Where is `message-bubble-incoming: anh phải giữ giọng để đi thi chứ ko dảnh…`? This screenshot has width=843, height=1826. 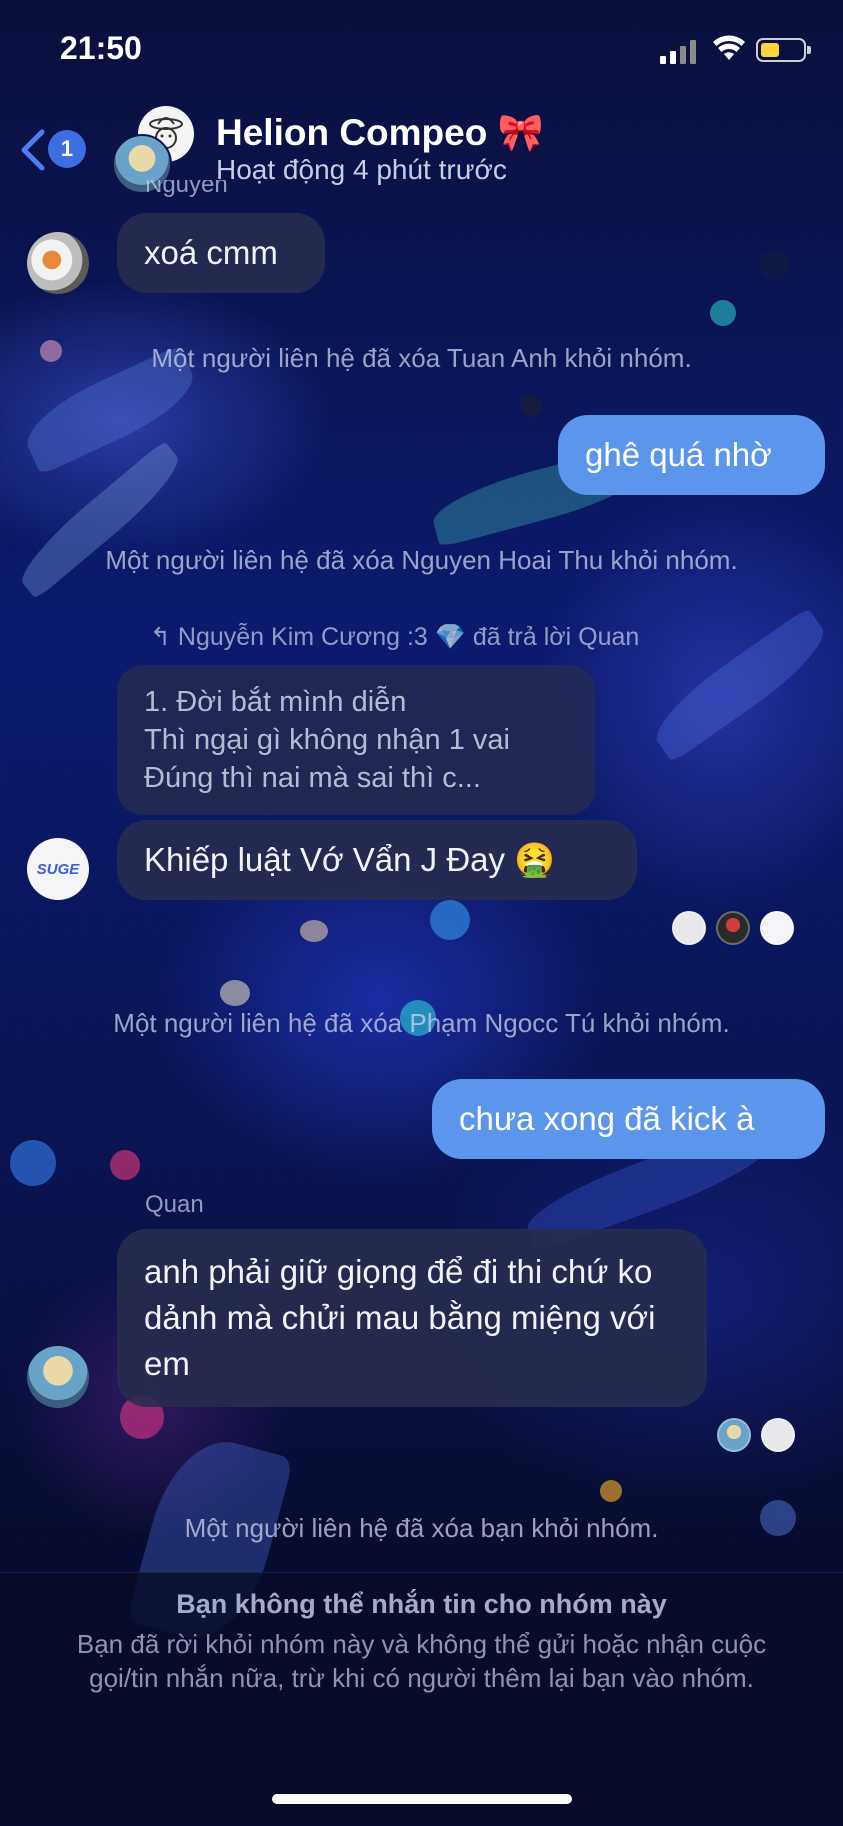
message-bubble-incoming: anh phải giữ giọng để đi thi chứ ko dảnh… is located at coordinates (412, 1318).